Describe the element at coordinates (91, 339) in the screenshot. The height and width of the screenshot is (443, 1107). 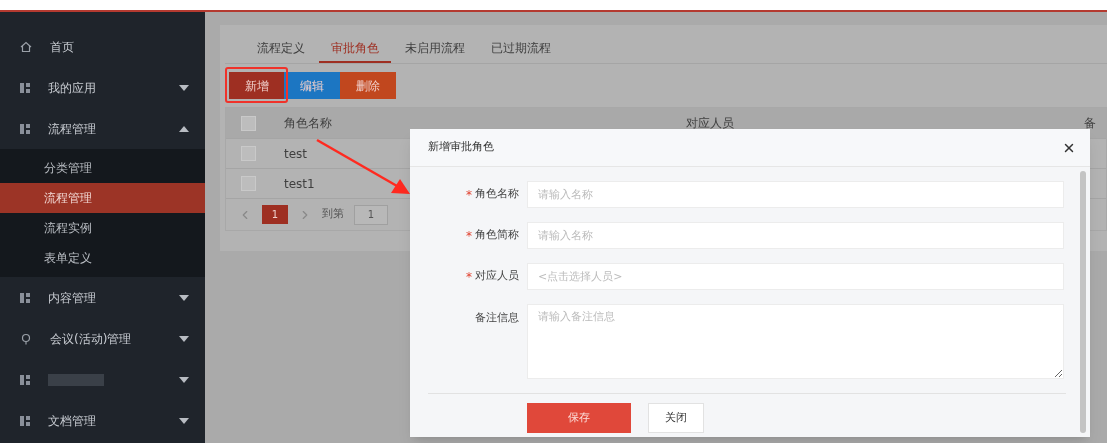
I see `sidebar-label: 会议(活动)管理` at that location.